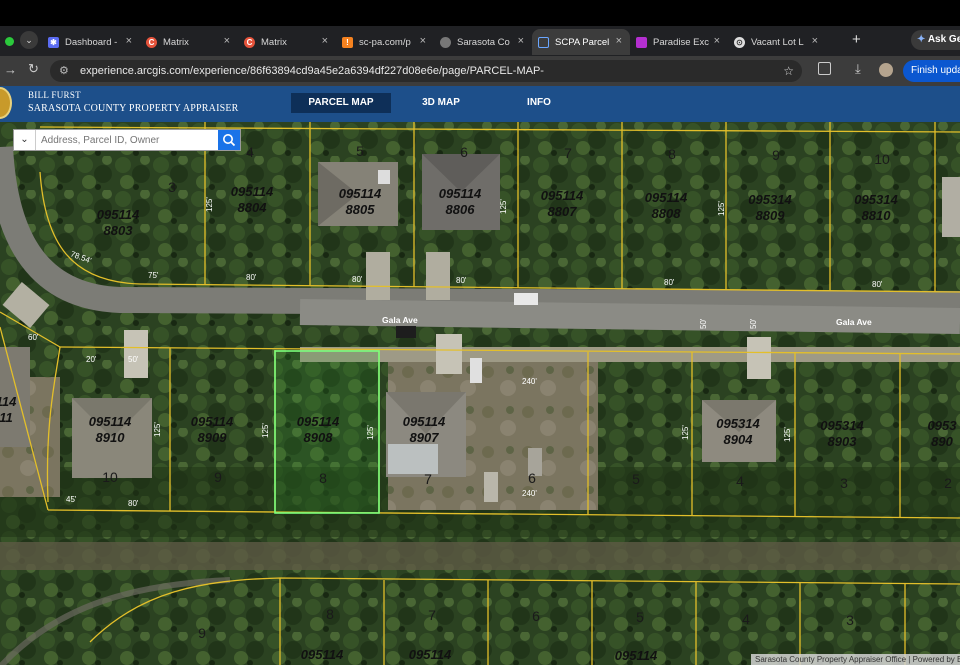 The width and height of the screenshot is (960, 665). Describe the element at coordinates (53, 42) in the screenshot. I see `dashboard-favicon-icon: ✱` at that location.